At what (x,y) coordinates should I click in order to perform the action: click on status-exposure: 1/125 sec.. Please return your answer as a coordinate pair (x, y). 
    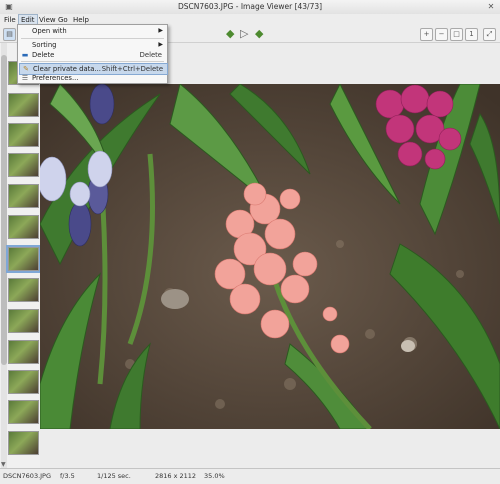
    Looking at the image, I should click on (114, 476).